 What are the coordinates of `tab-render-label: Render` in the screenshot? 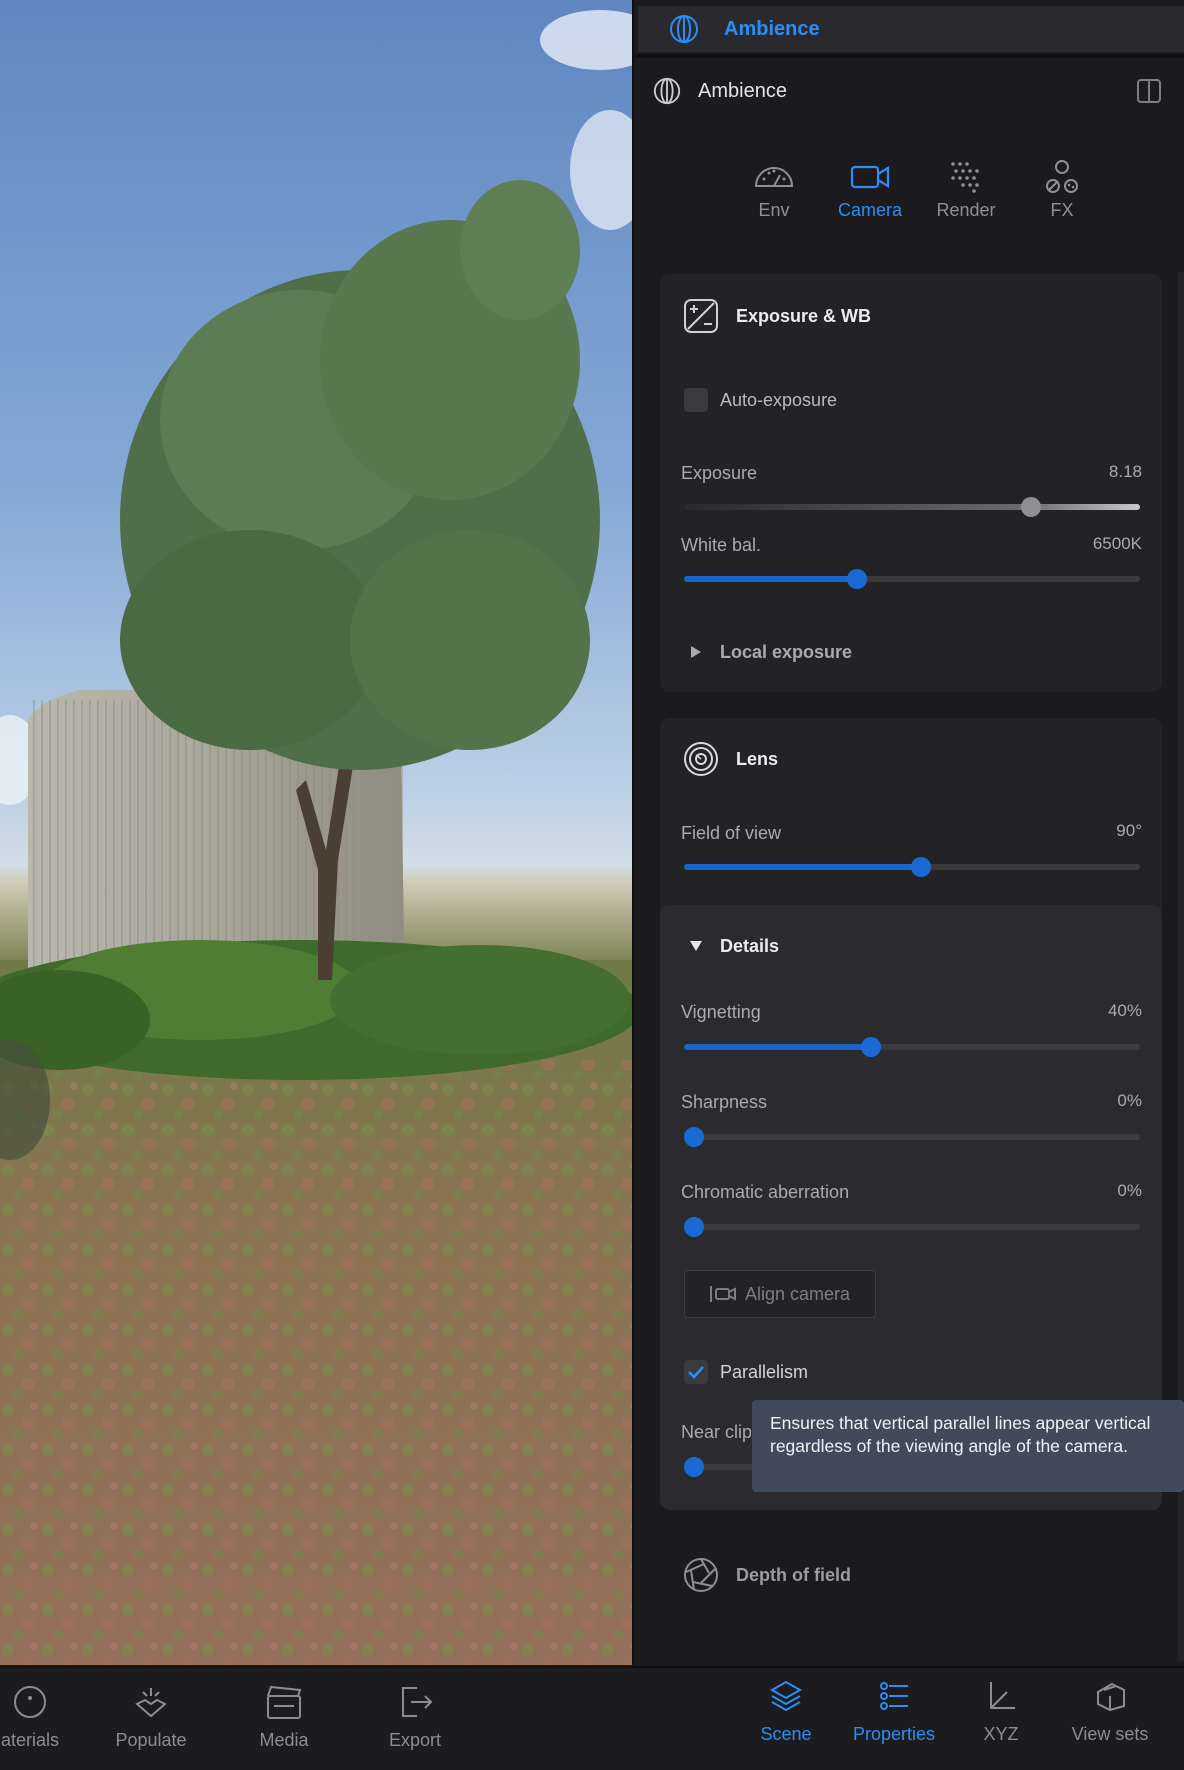 It's located at (966, 210).